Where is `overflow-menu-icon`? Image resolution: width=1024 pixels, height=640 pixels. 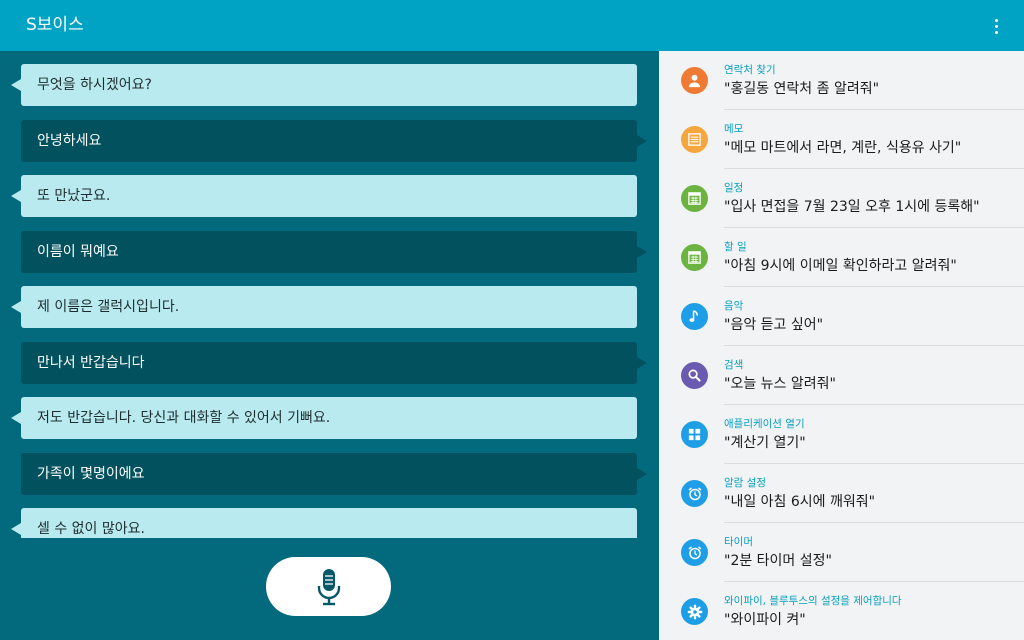 overflow-menu-icon is located at coordinates (996, 26).